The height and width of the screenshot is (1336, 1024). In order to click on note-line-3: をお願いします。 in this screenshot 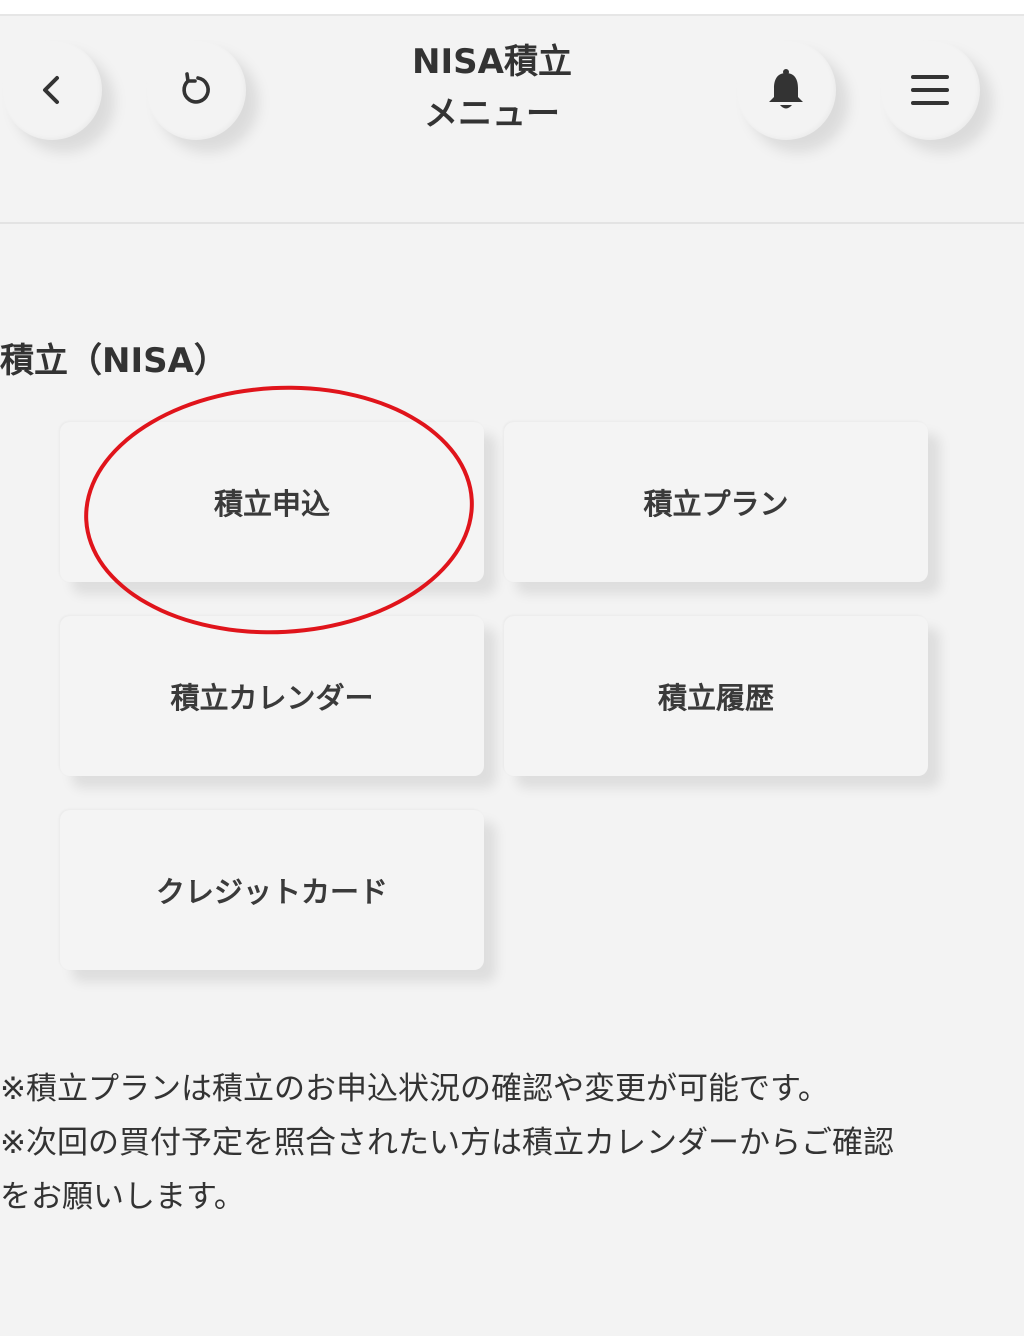, I will do `click(122, 1197)`.